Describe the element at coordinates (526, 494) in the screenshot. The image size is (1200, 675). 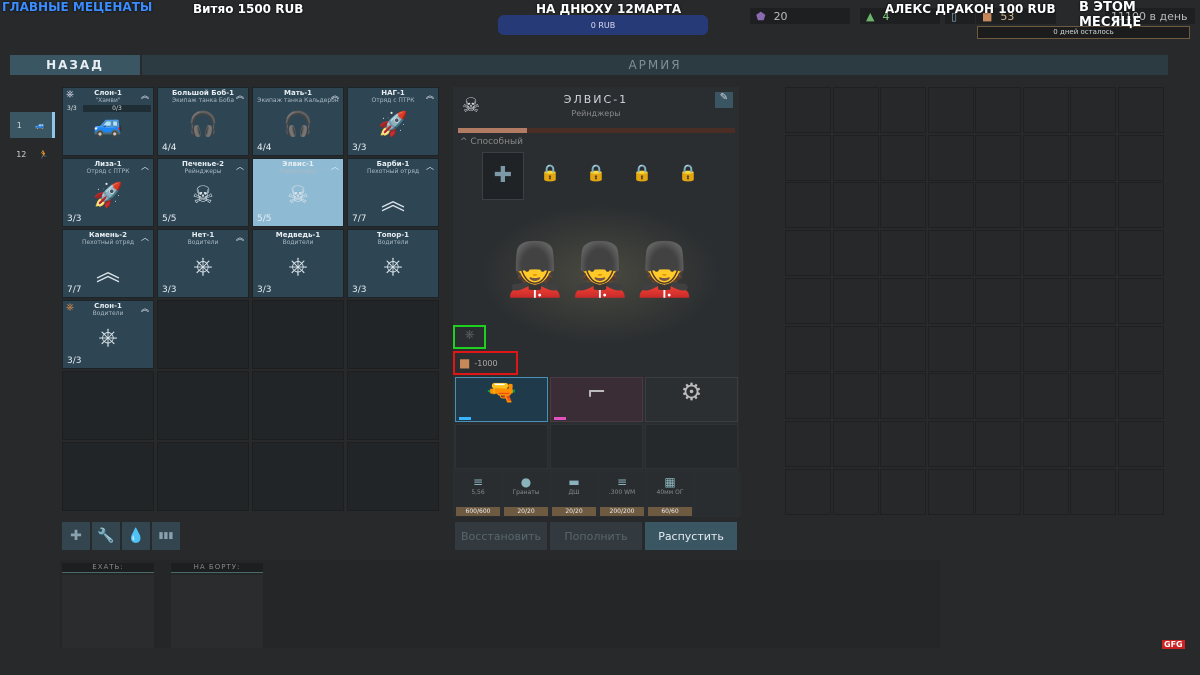
I see `ammo-slot: ● Гранаты 20/20` at that location.